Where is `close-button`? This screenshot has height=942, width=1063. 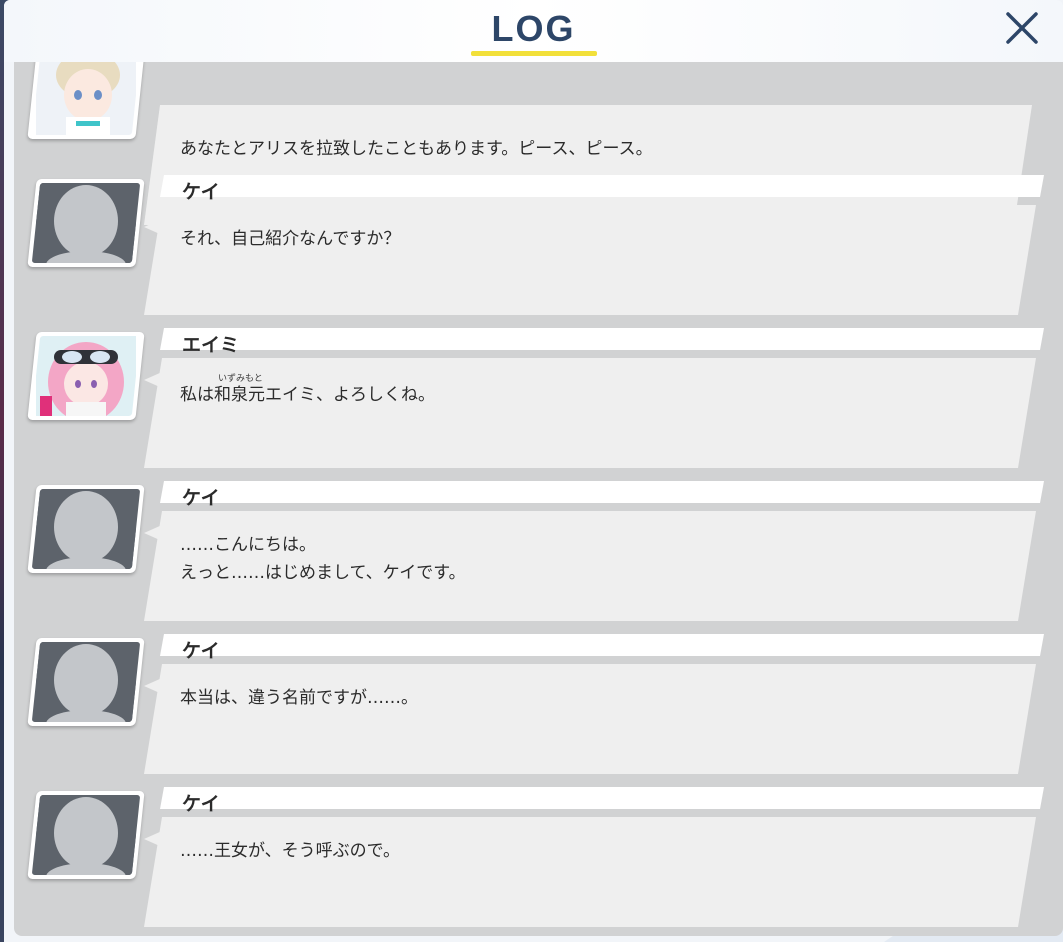
close-button is located at coordinates (1022, 28).